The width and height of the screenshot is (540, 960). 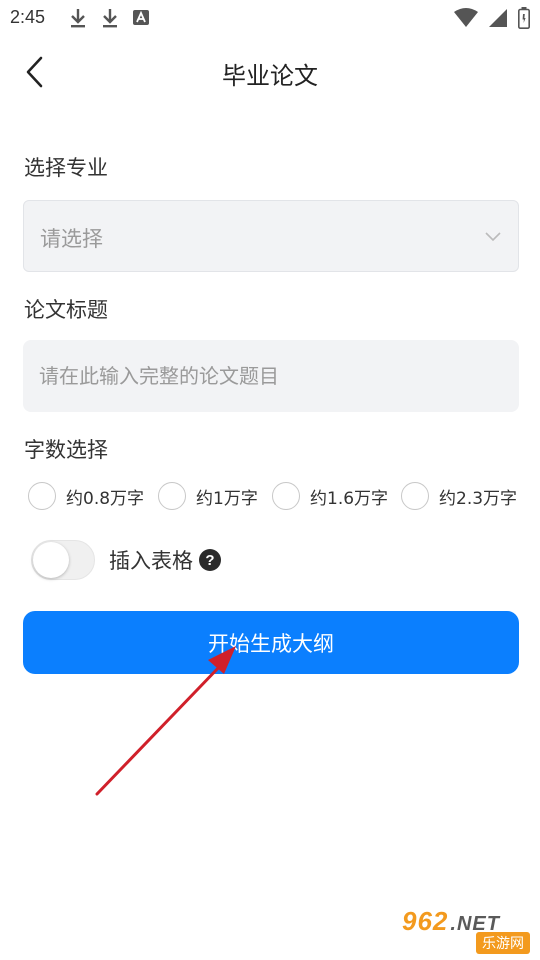 I want to click on page-title: 毕业论文, so click(x=270, y=76).